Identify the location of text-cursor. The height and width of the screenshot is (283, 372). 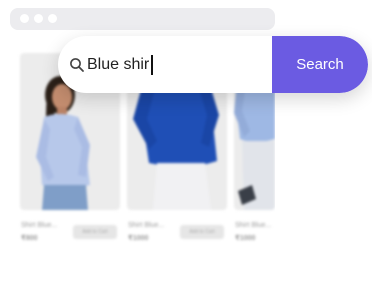
(152, 65).